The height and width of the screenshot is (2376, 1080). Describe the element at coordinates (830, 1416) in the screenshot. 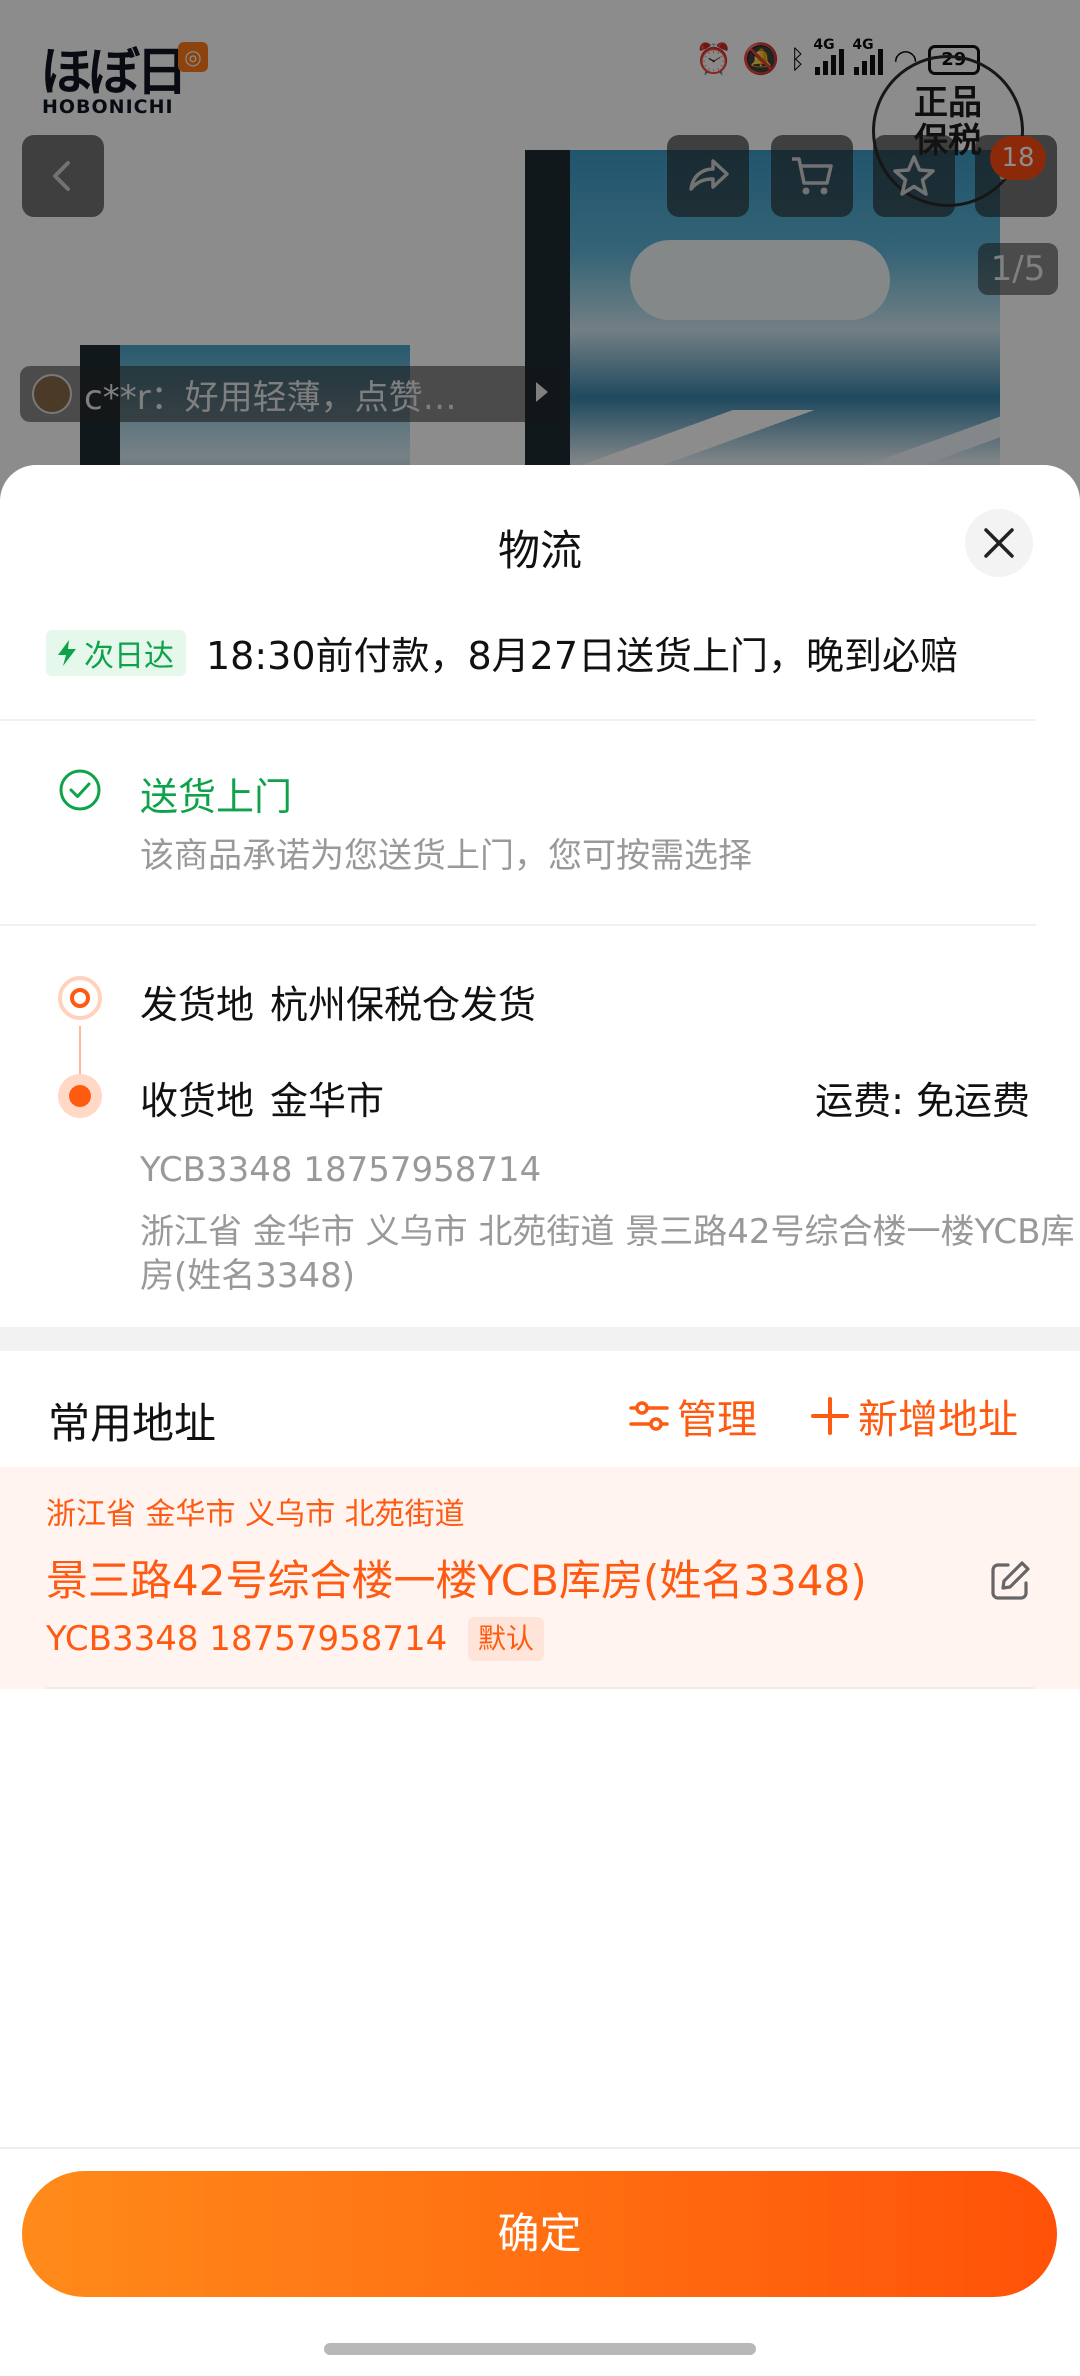

I see `plus-icon` at that location.